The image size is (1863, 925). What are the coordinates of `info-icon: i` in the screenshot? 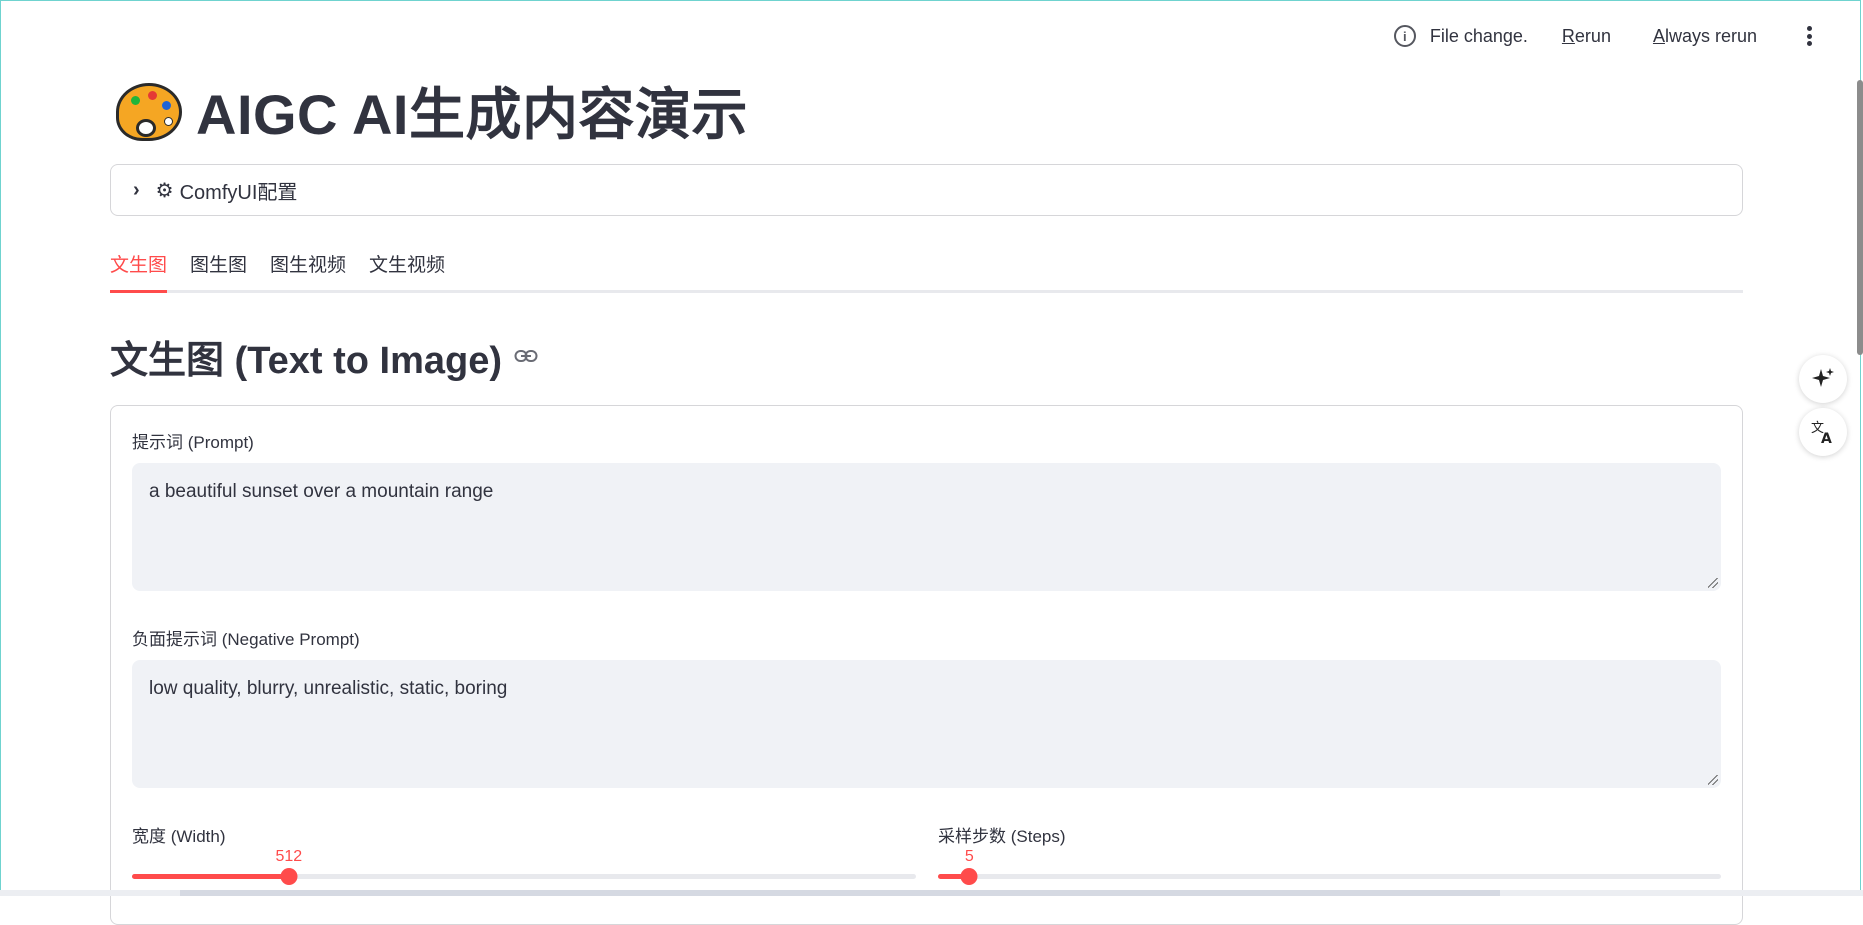 It's located at (1405, 36).